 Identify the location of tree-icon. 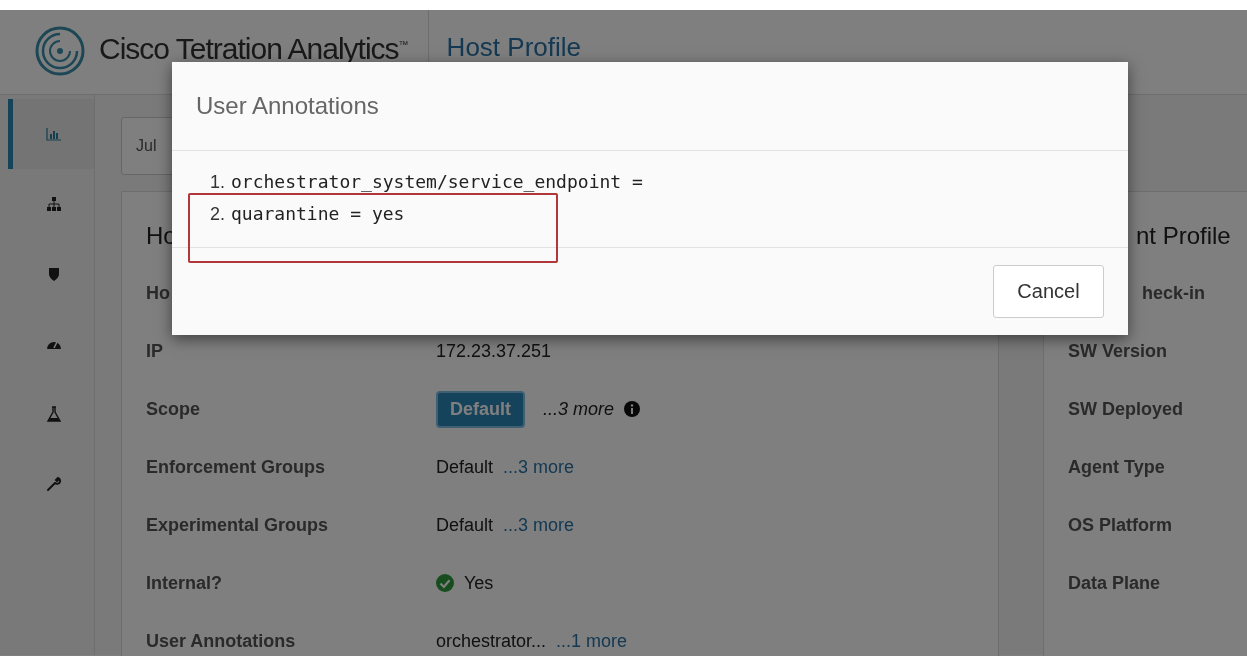
(53, 204).